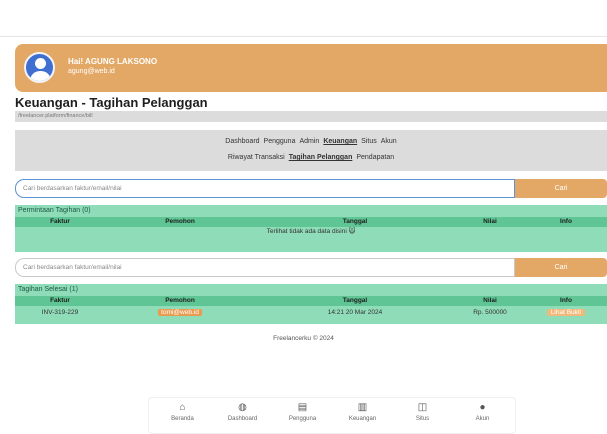 The image size is (607, 434). Describe the element at coordinates (111, 102) in the screenshot. I see `page-title: Keuangan - Tagihan Pelanggan` at that location.